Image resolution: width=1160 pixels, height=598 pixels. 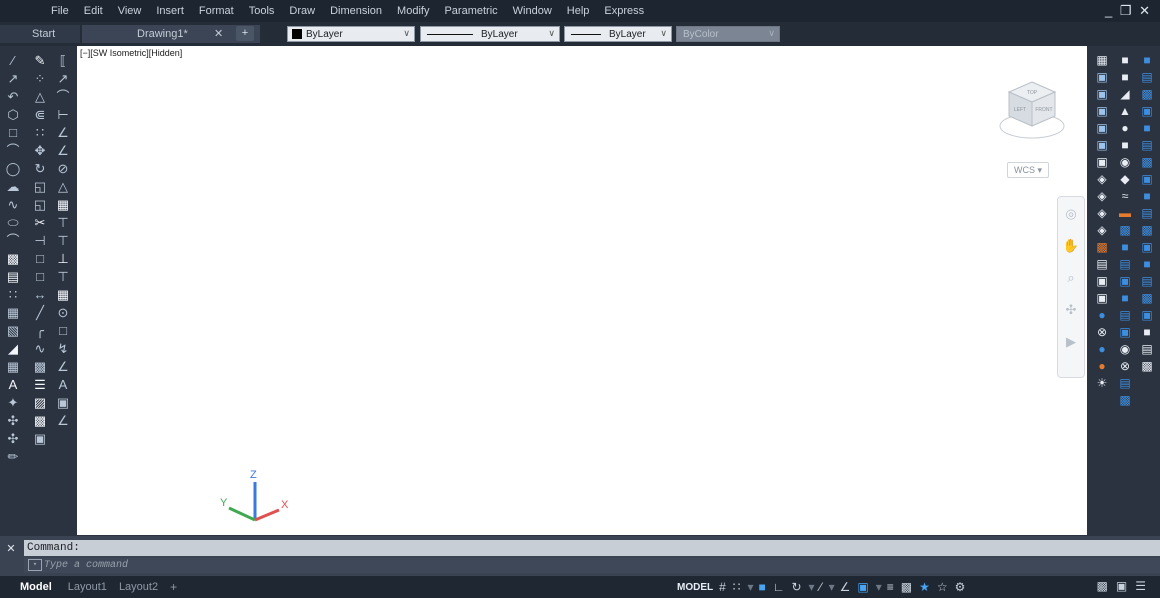 I want to click on explode-icon: ▩, so click(x=40, y=367).